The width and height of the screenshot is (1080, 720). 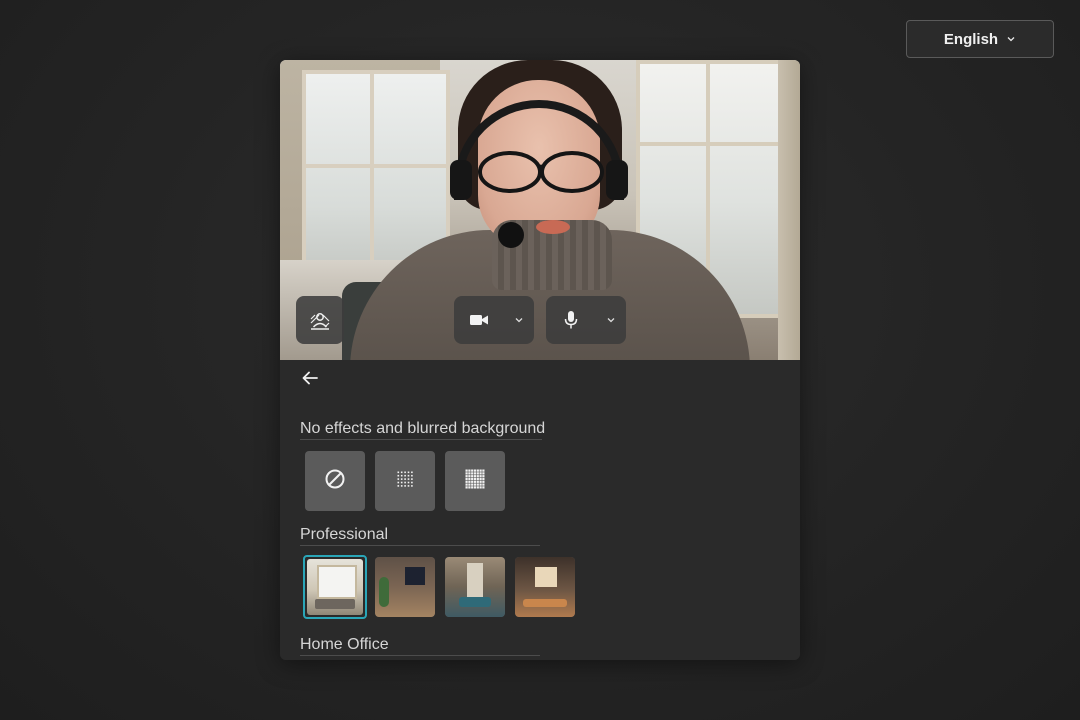 I want to click on section-title-no-effects: No effects and blurred background, so click(x=422, y=430).